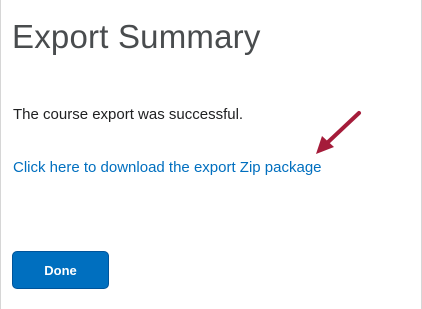 The width and height of the screenshot is (422, 309). Describe the element at coordinates (136, 36) in the screenshot. I see `page-title: Export Summary` at that location.